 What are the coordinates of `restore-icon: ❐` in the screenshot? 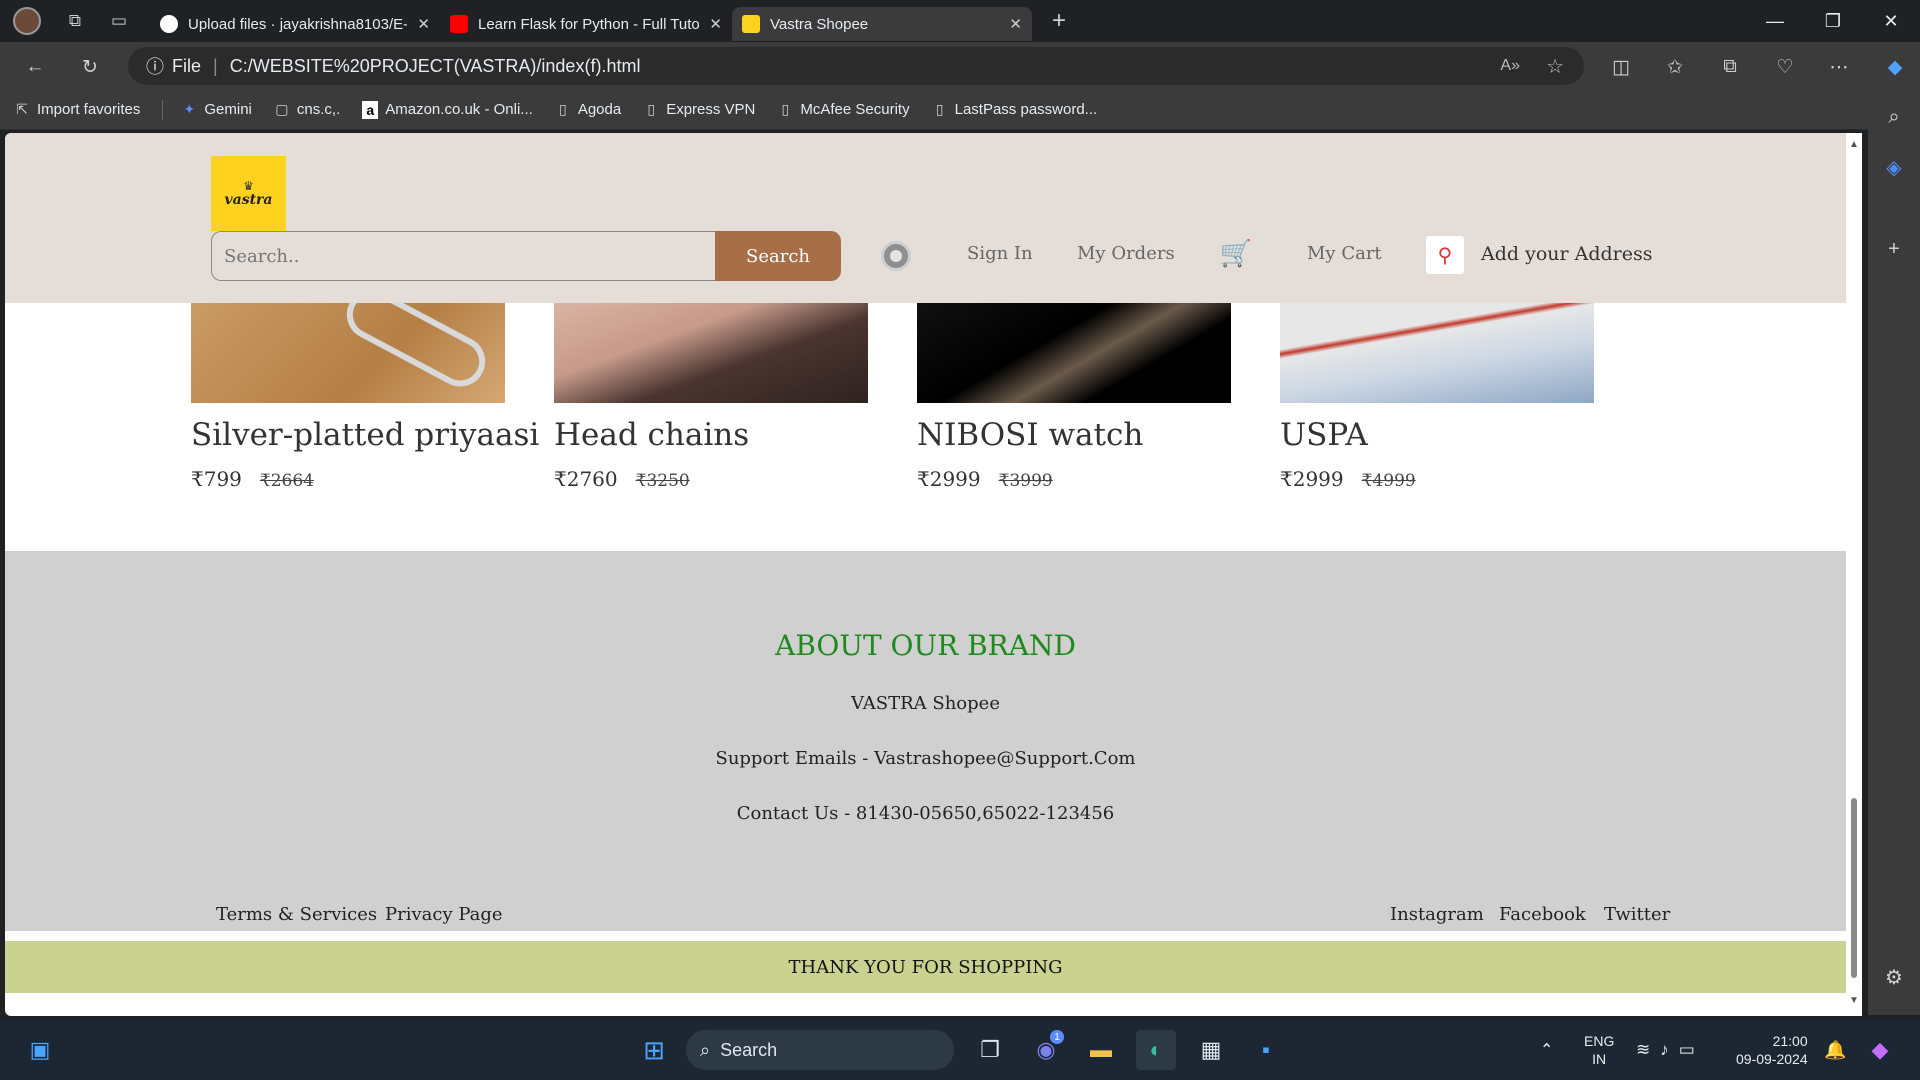 It's located at (1833, 21).